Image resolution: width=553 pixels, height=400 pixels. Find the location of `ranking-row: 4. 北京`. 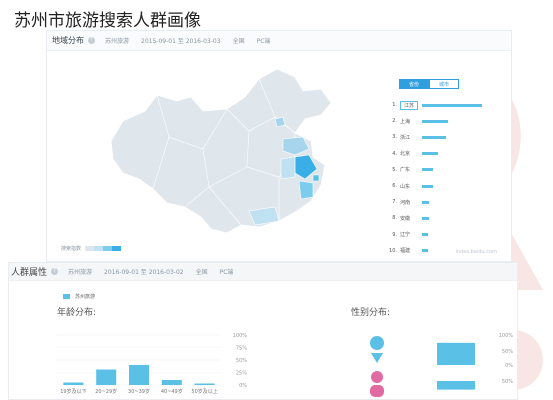

ranking-row: 4. 北京 is located at coordinates (444, 154).